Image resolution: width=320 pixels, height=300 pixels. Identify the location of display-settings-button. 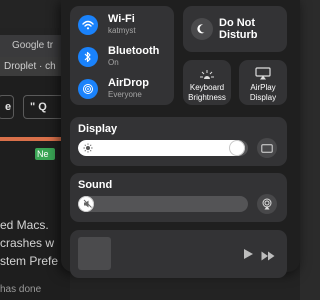
(267, 148).